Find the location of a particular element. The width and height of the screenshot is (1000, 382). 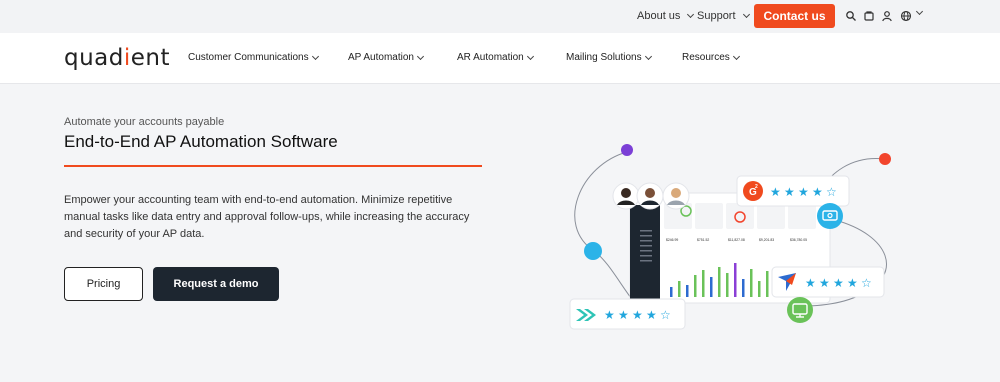

monitor-check-icon is located at coordinates (800, 310).